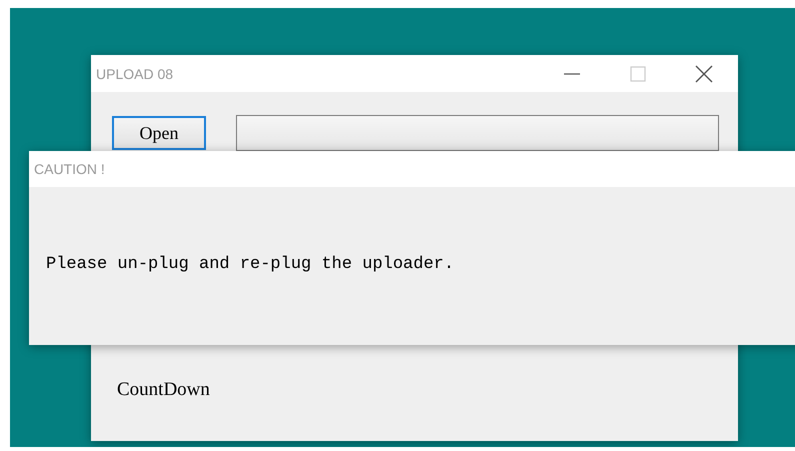 The width and height of the screenshot is (795, 451). Describe the element at coordinates (704, 74) in the screenshot. I see `close-icon` at that location.